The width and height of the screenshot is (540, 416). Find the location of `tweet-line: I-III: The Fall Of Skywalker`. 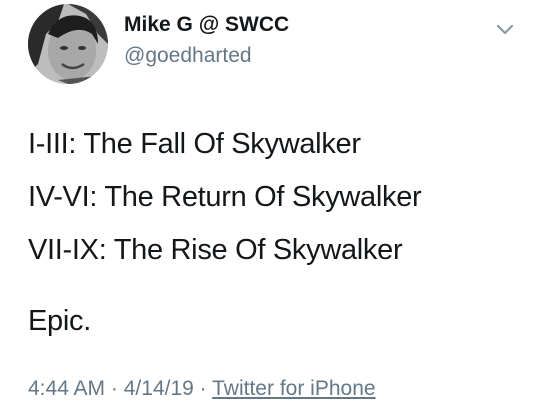

tweet-line: I-III: The Fall Of Skywalker is located at coordinates (194, 144).